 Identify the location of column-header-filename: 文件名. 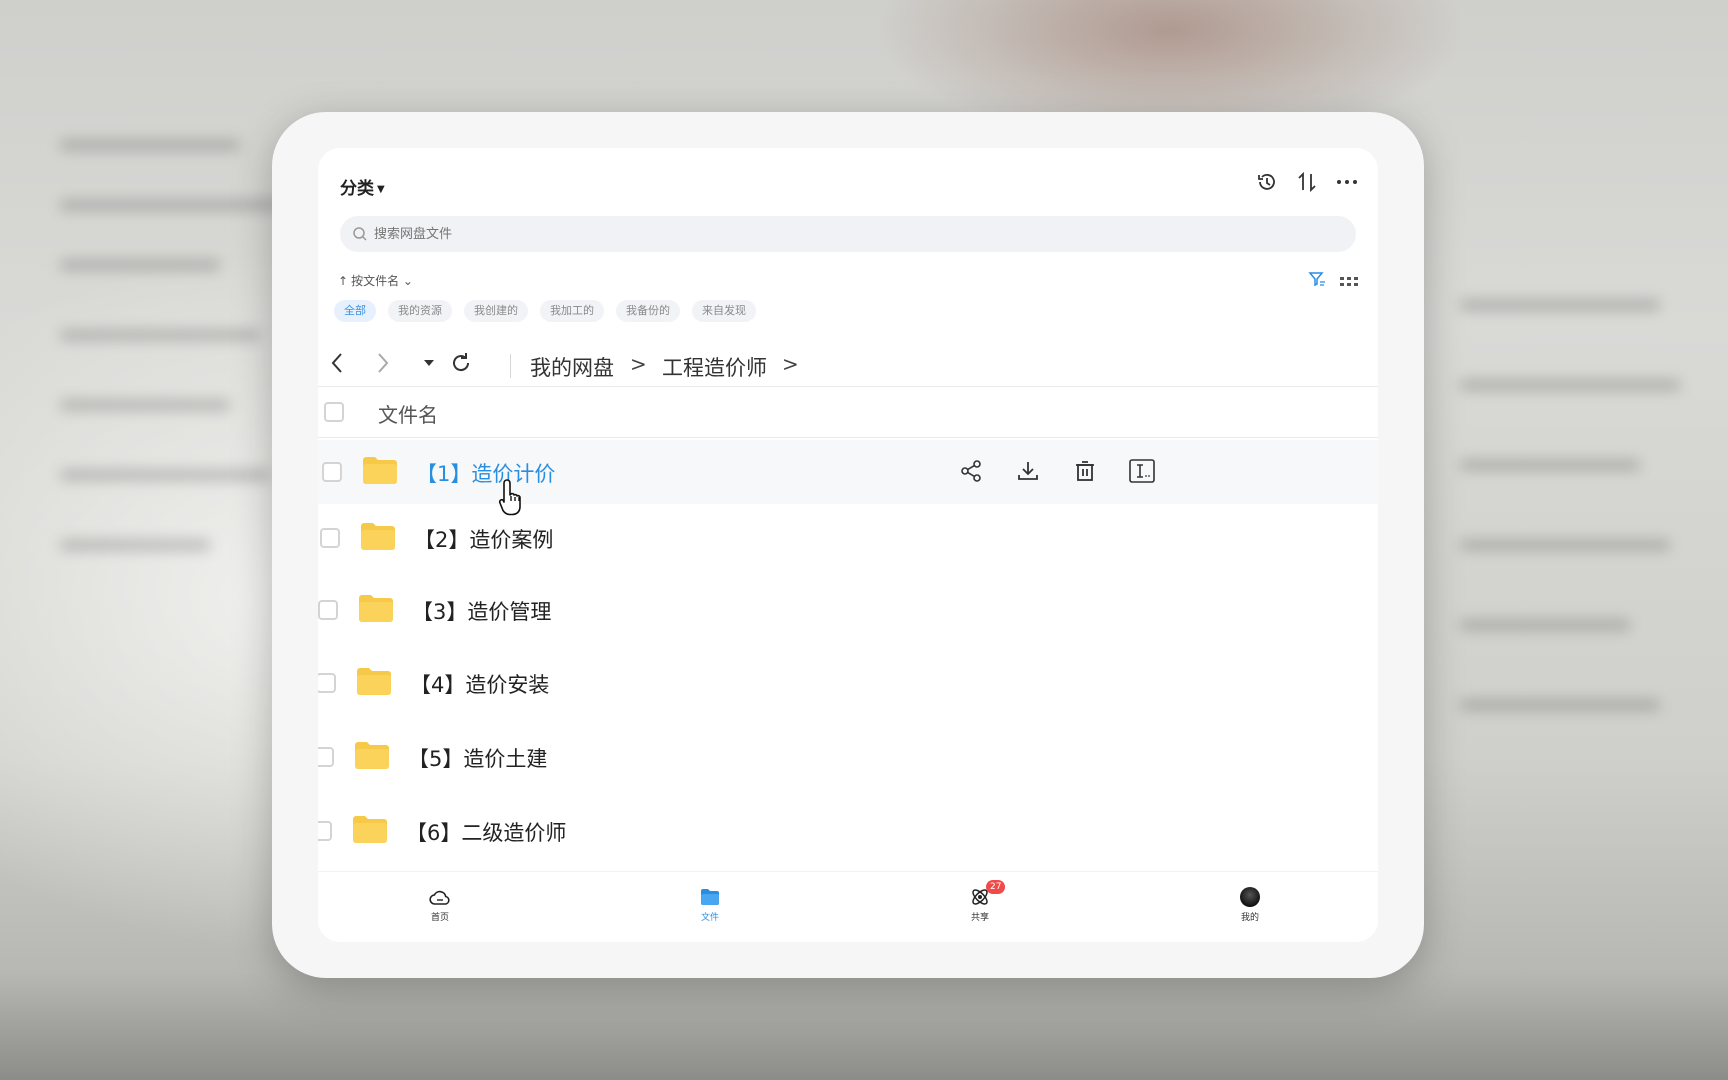
(408, 415).